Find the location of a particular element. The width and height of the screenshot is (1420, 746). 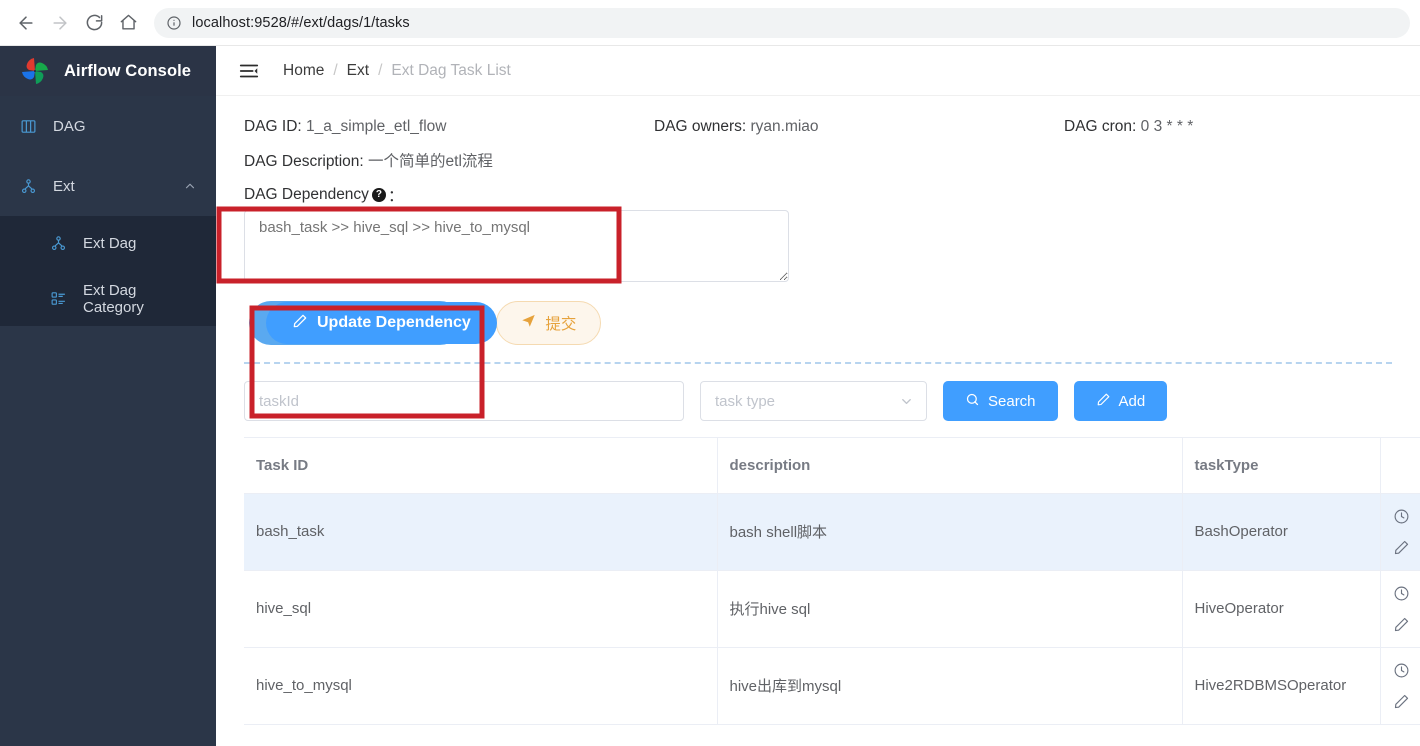

column-header-description: description is located at coordinates (949, 466).